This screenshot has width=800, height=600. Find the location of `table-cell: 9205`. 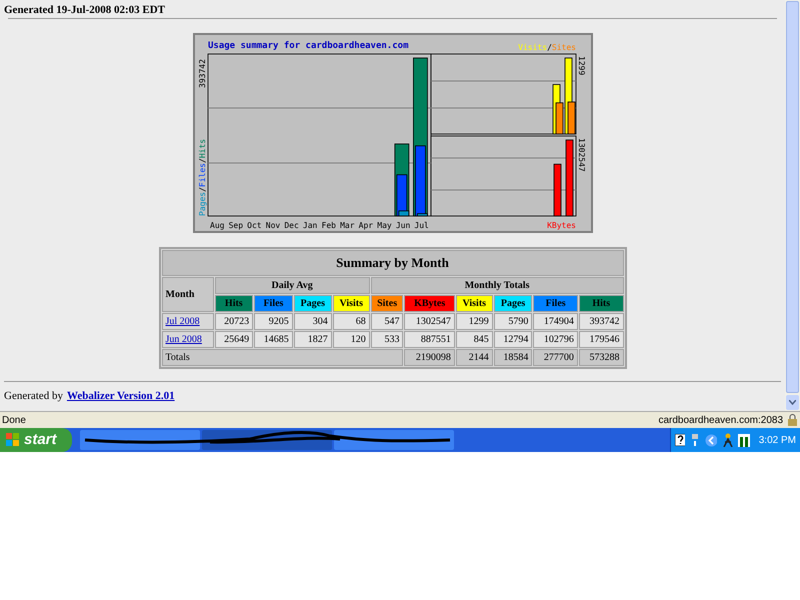

table-cell: 9205 is located at coordinates (273, 321).